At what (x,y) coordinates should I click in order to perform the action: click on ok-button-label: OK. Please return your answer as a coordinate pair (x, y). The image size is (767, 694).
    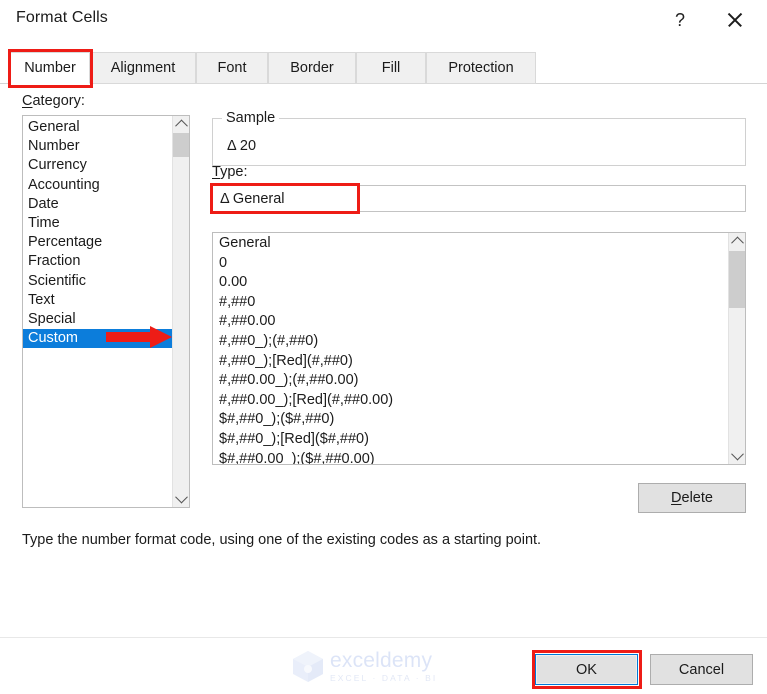
    Looking at the image, I should click on (586, 669).